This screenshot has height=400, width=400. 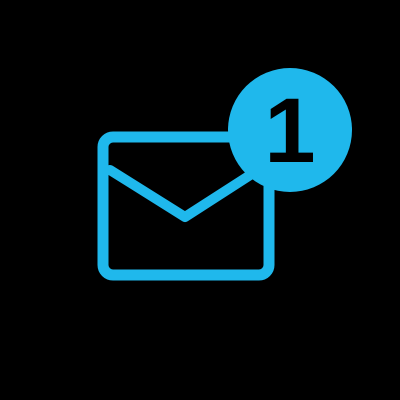 I want to click on notification-badge: 1, so click(x=290, y=130).